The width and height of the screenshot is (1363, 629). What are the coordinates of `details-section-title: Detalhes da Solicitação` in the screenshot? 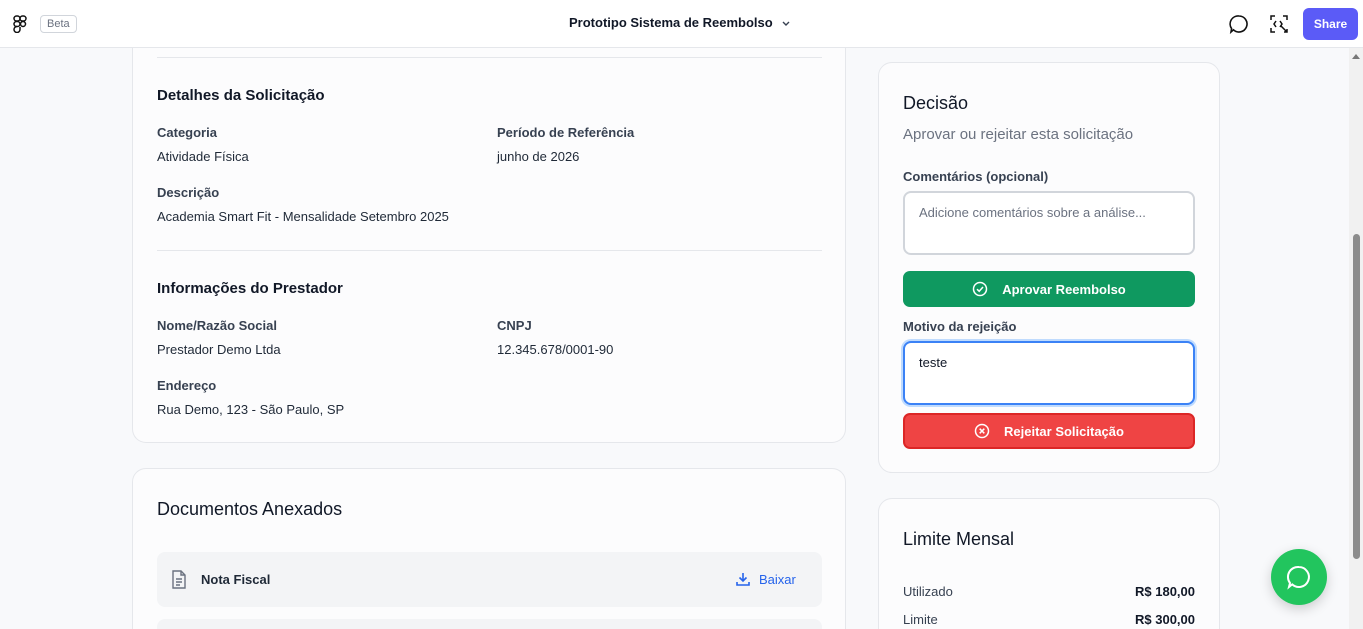 It's located at (241, 95).